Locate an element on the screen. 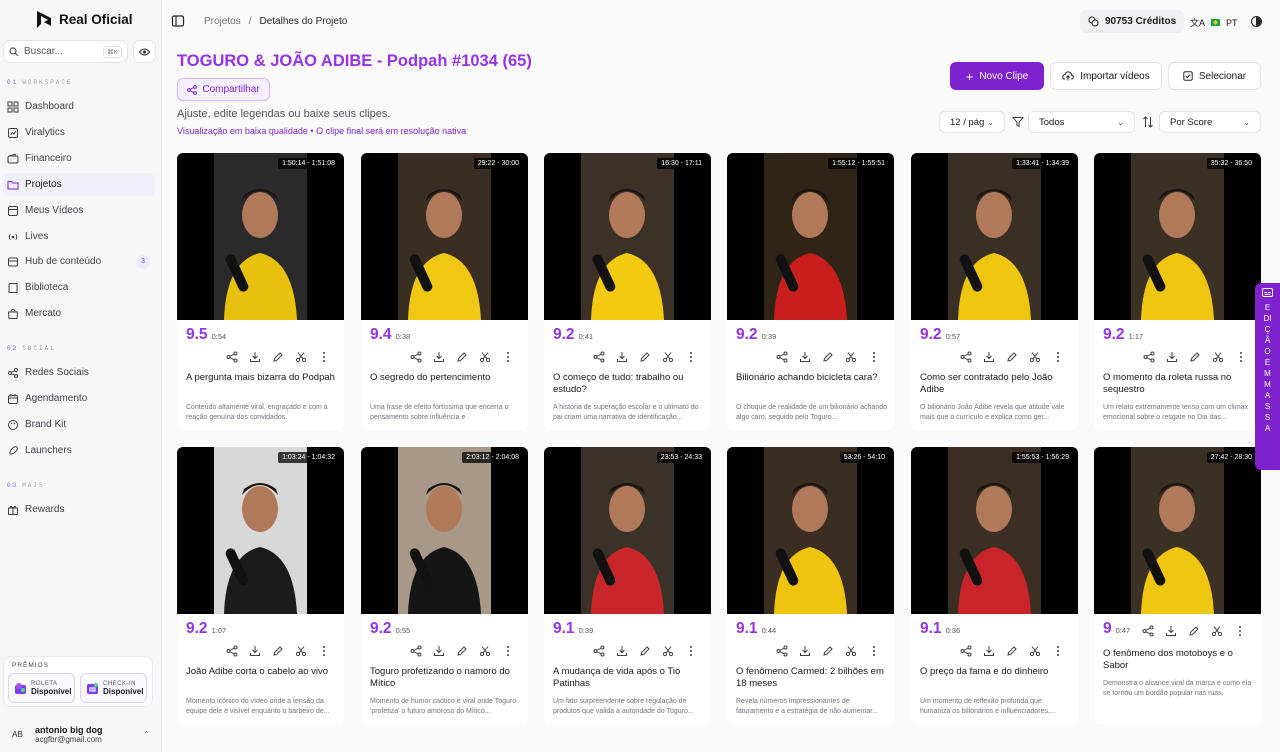 This screenshot has width=1280, height=752. premio-checkin-card: CHECK-IN Disponível is located at coordinates (113, 688).